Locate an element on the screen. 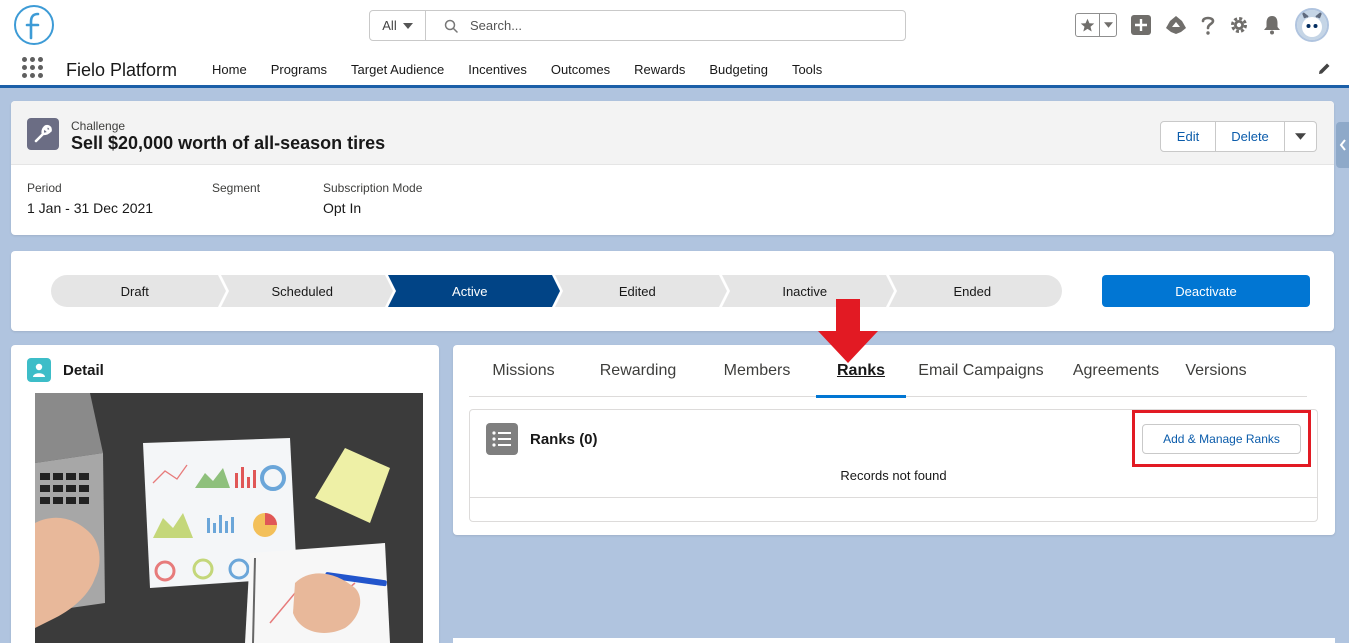  global-actions-button is located at coordinates (1141, 25).